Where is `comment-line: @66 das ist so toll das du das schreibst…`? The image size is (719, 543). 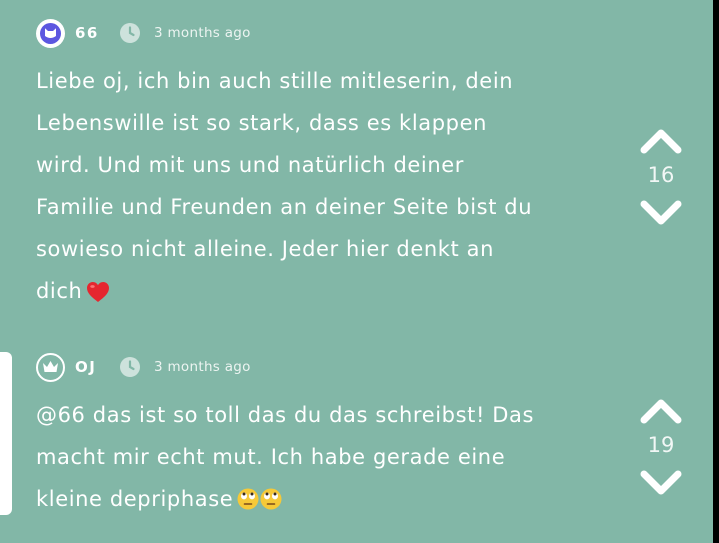
comment-line: @66 das ist so toll das du das schreibst… is located at coordinates (285, 415).